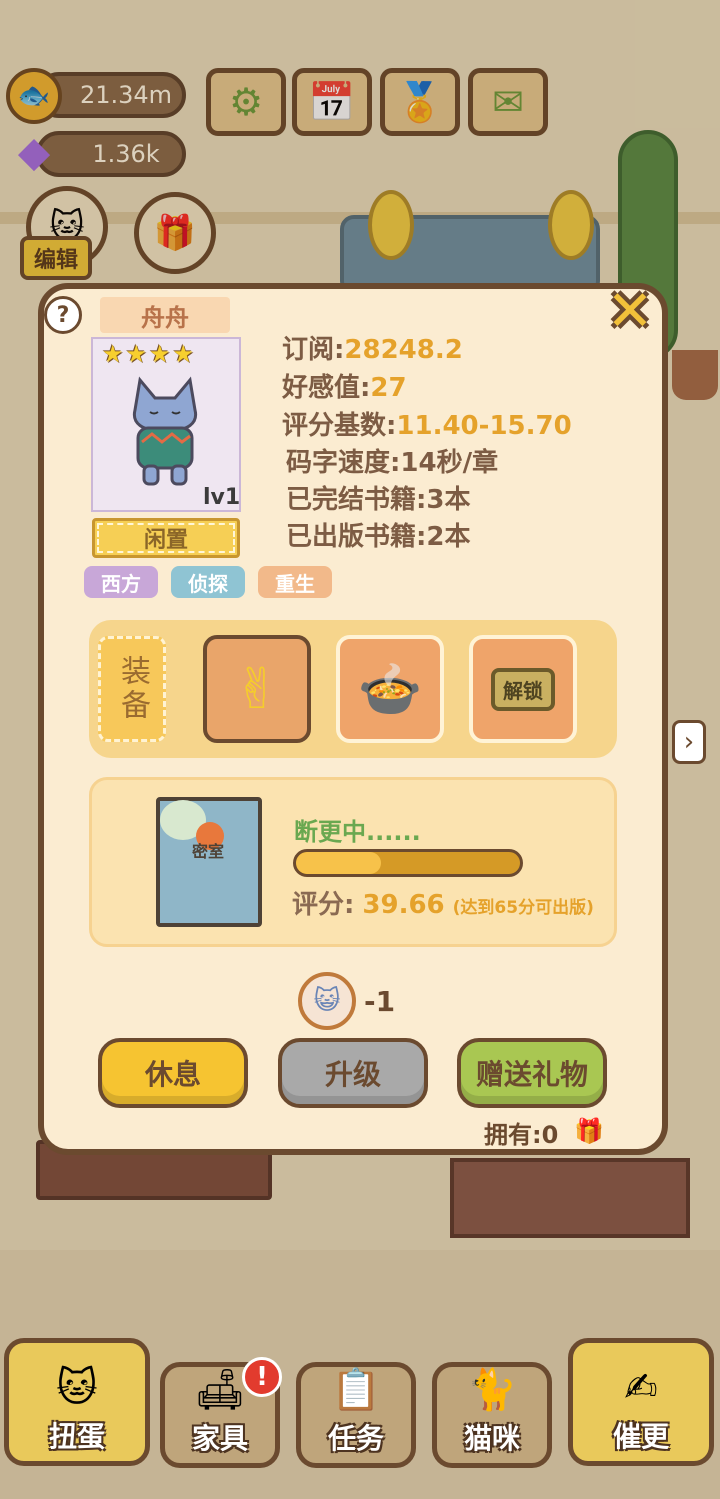 This screenshot has height=1499, width=720. What do you see at coordinates (532, 1073) in the screenshot?
I see `gift-button: 赠送礼物` at bounding box center [532, 1073].